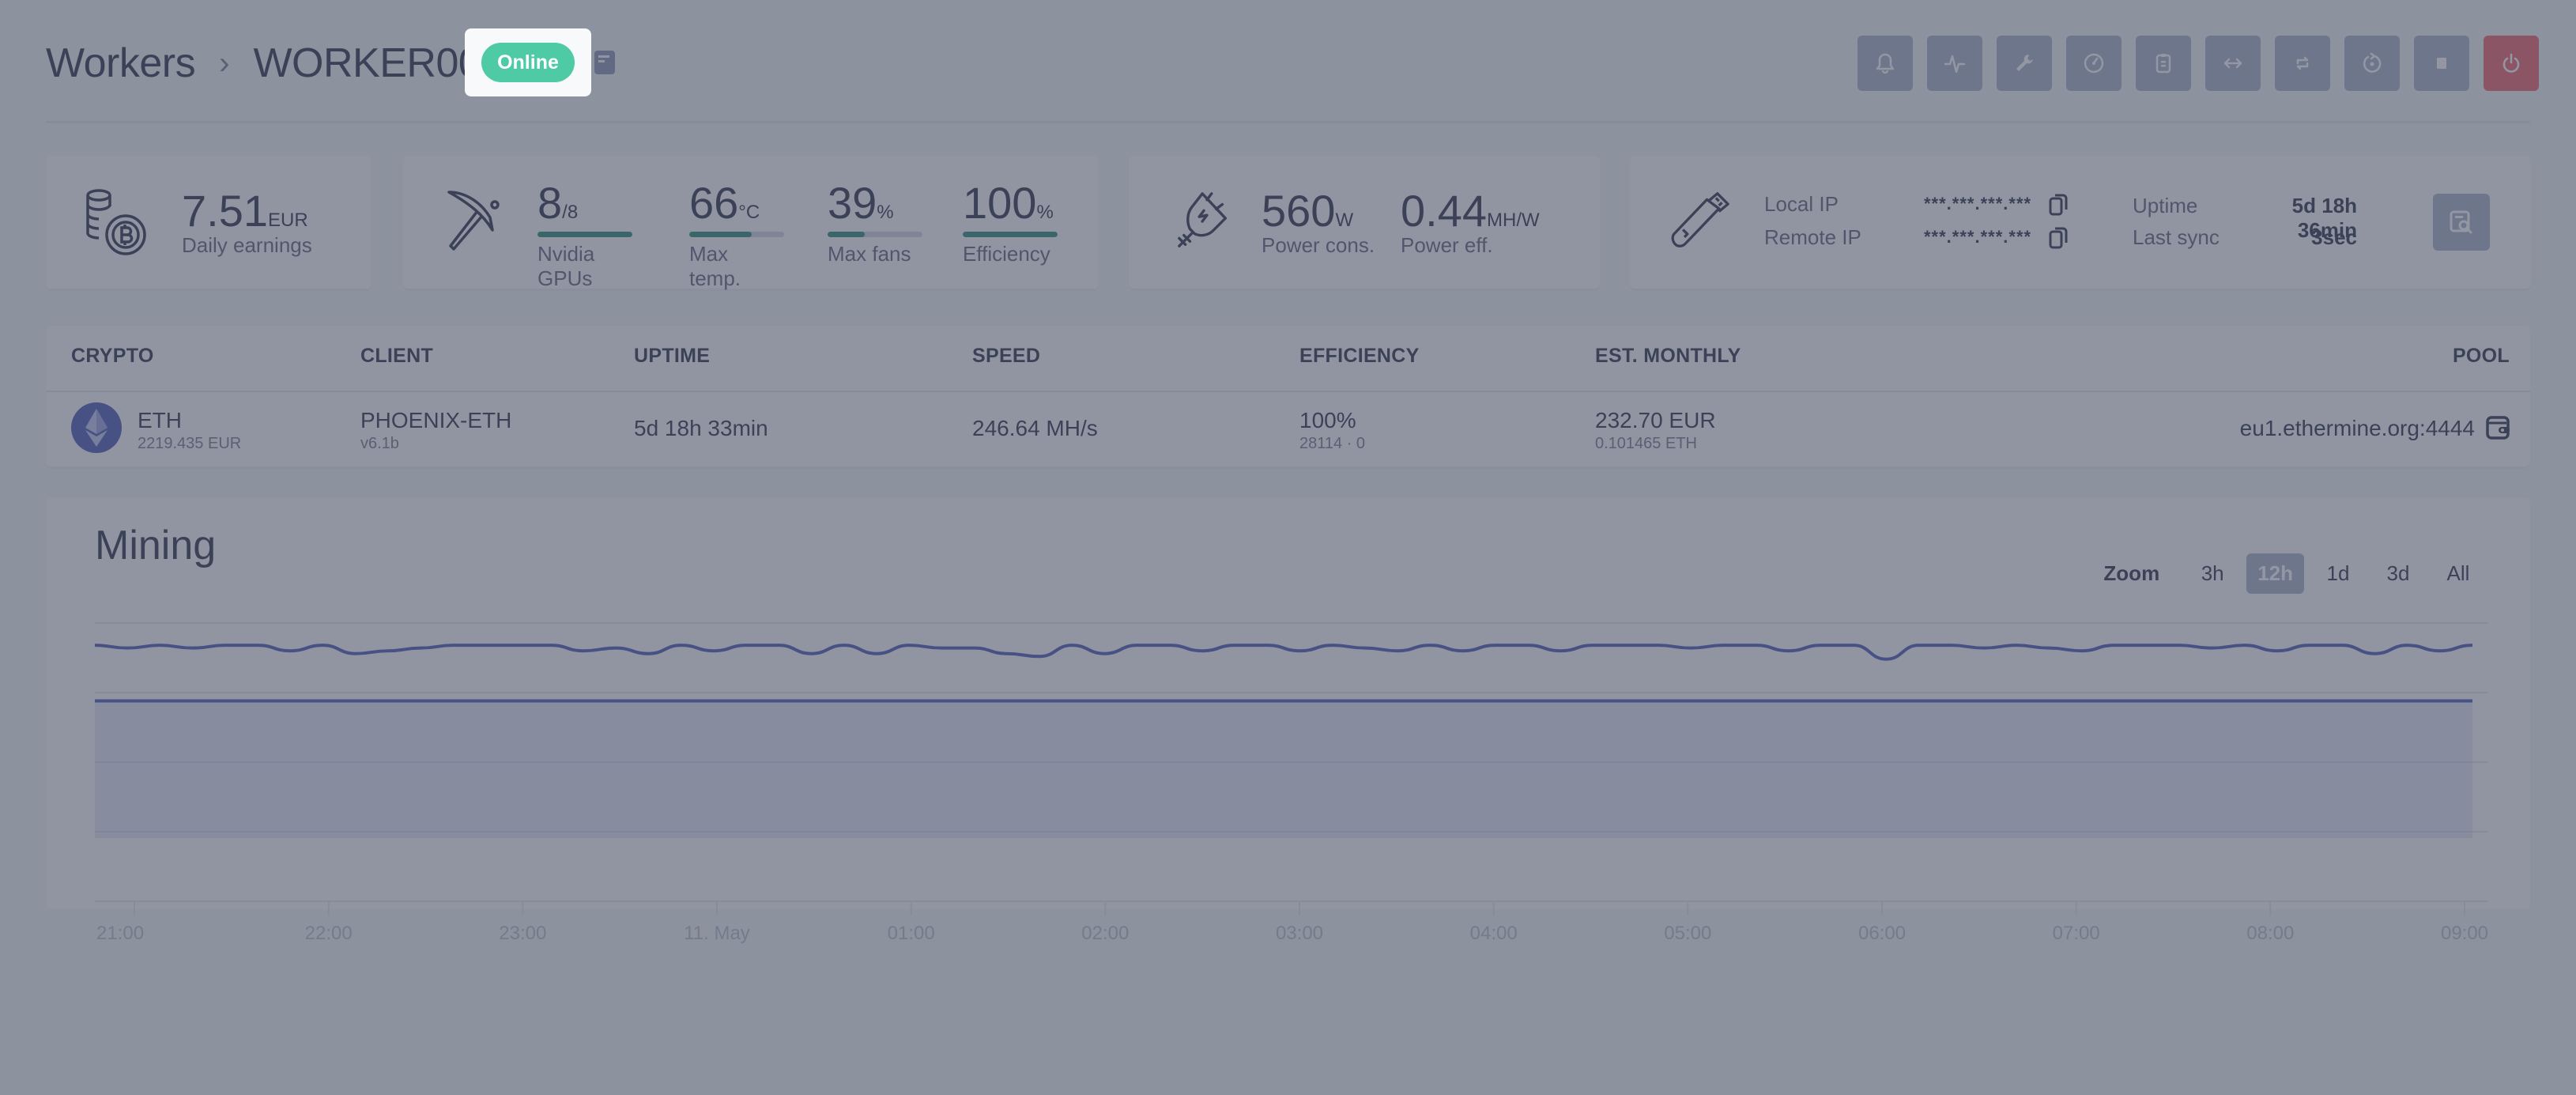 This screenshot has height=1095, width=2576. What do you see at coordinates (1688, 934) in the screenshot?
I see `x-tick-label: 05:00` at bounding box center [1688, 934].